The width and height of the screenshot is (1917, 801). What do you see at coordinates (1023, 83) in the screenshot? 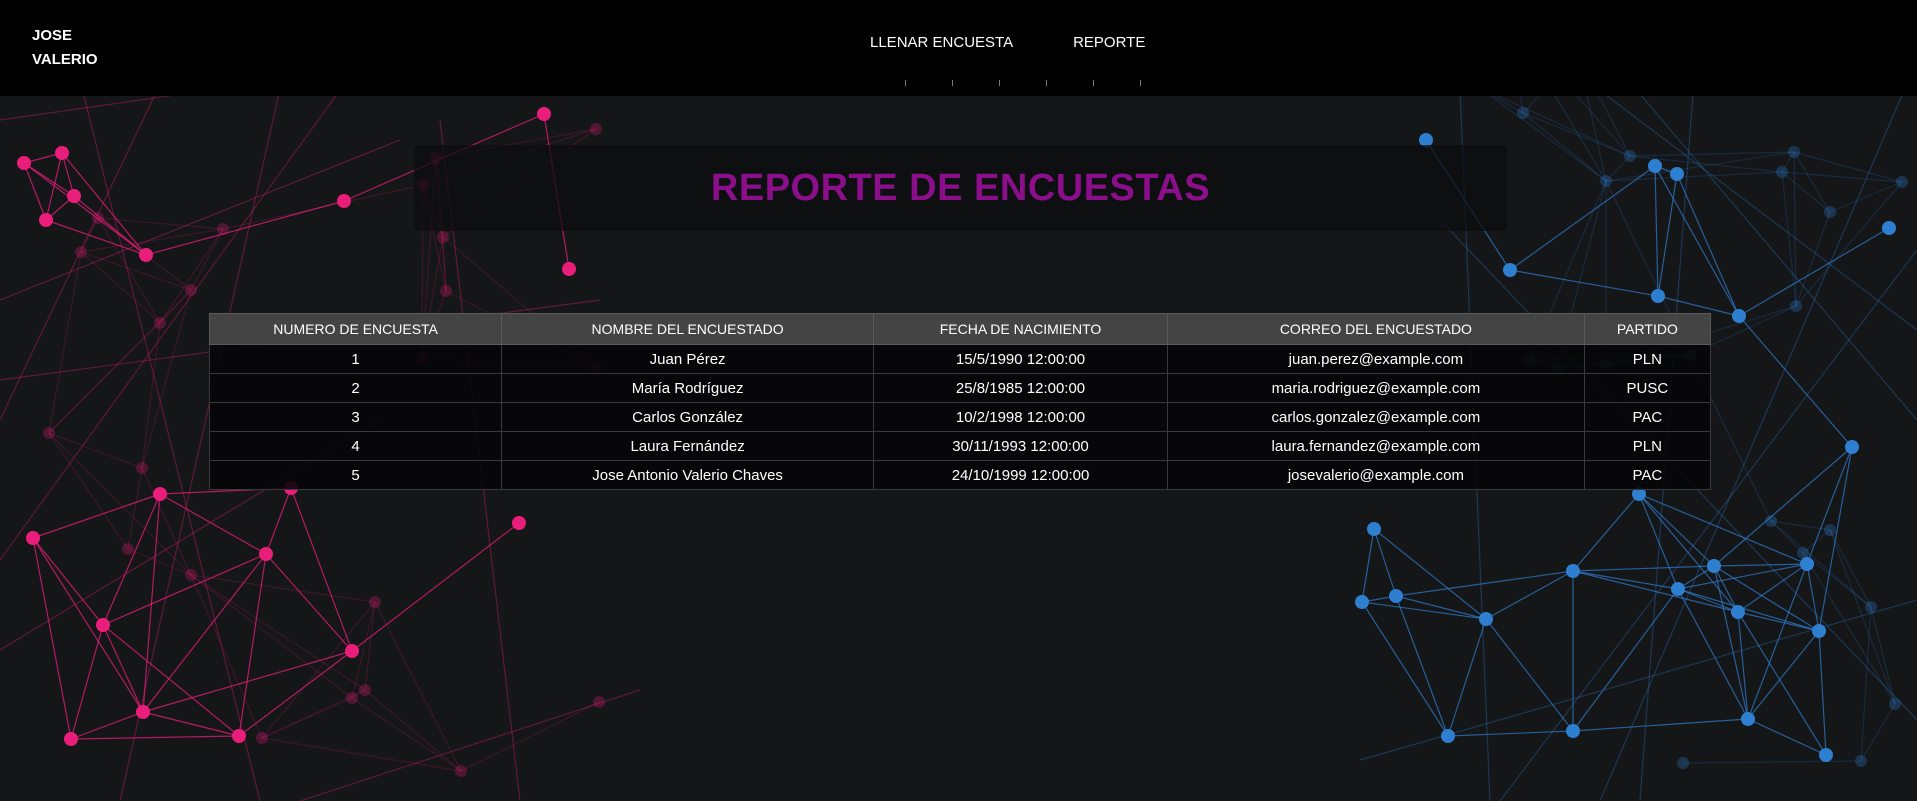
I see `nav-divider-ticks` at bounding box center [1023, 83].